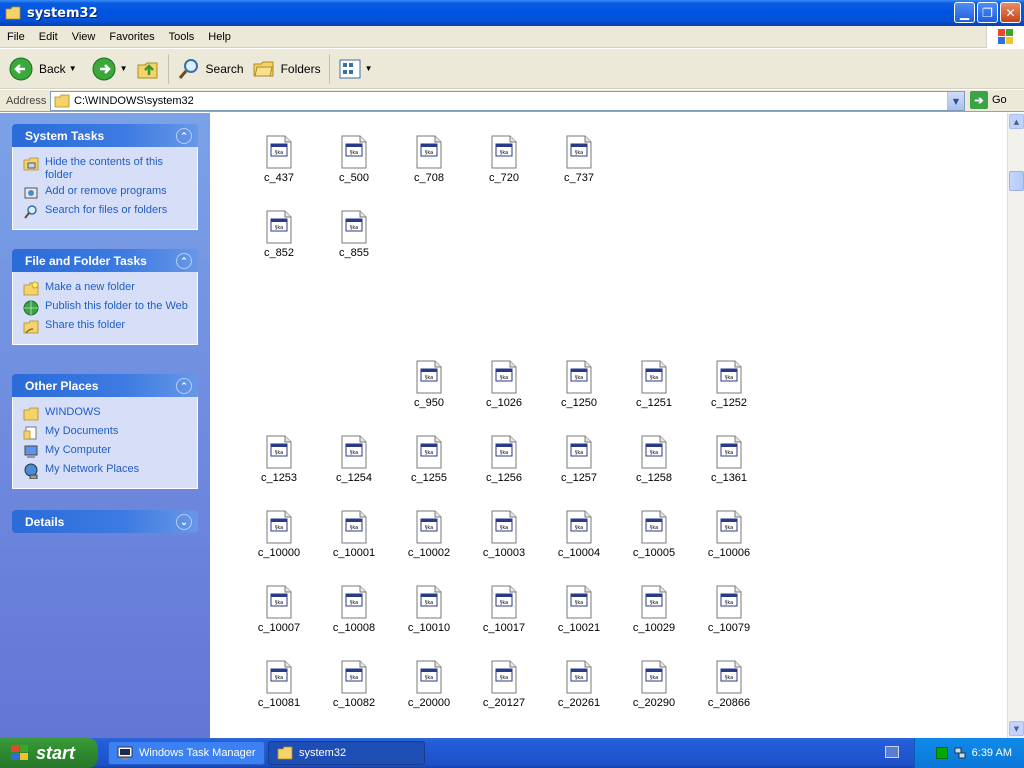 This screenshot has height=768, width=1024. I want to click on file-item: §ka c_10001, so click(354, 534).